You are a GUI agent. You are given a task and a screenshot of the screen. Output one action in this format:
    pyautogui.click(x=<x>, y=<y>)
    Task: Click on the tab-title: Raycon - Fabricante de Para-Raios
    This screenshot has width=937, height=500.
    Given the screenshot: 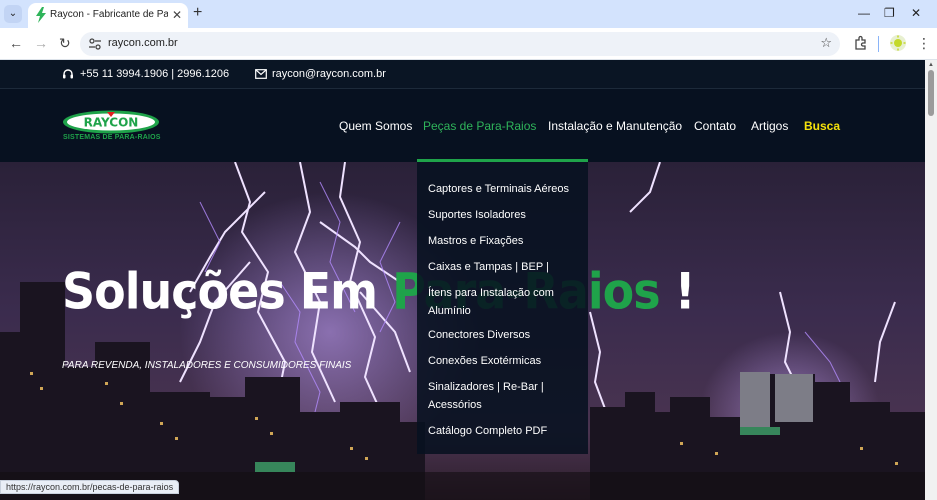 What is the action you would take?
    pyautogui.click(x=109, y=14)
    